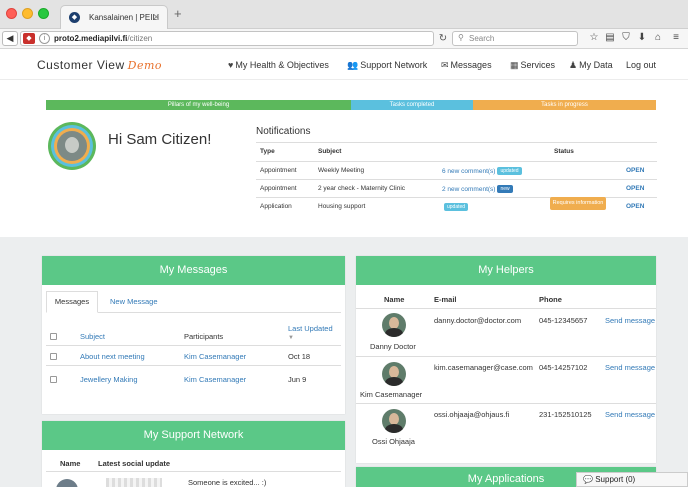 This screenshot has height=487, width=688. Describe the element at coordinates (99, 65) in the screenshot. I see `brand: Customer View Demo` at that location.